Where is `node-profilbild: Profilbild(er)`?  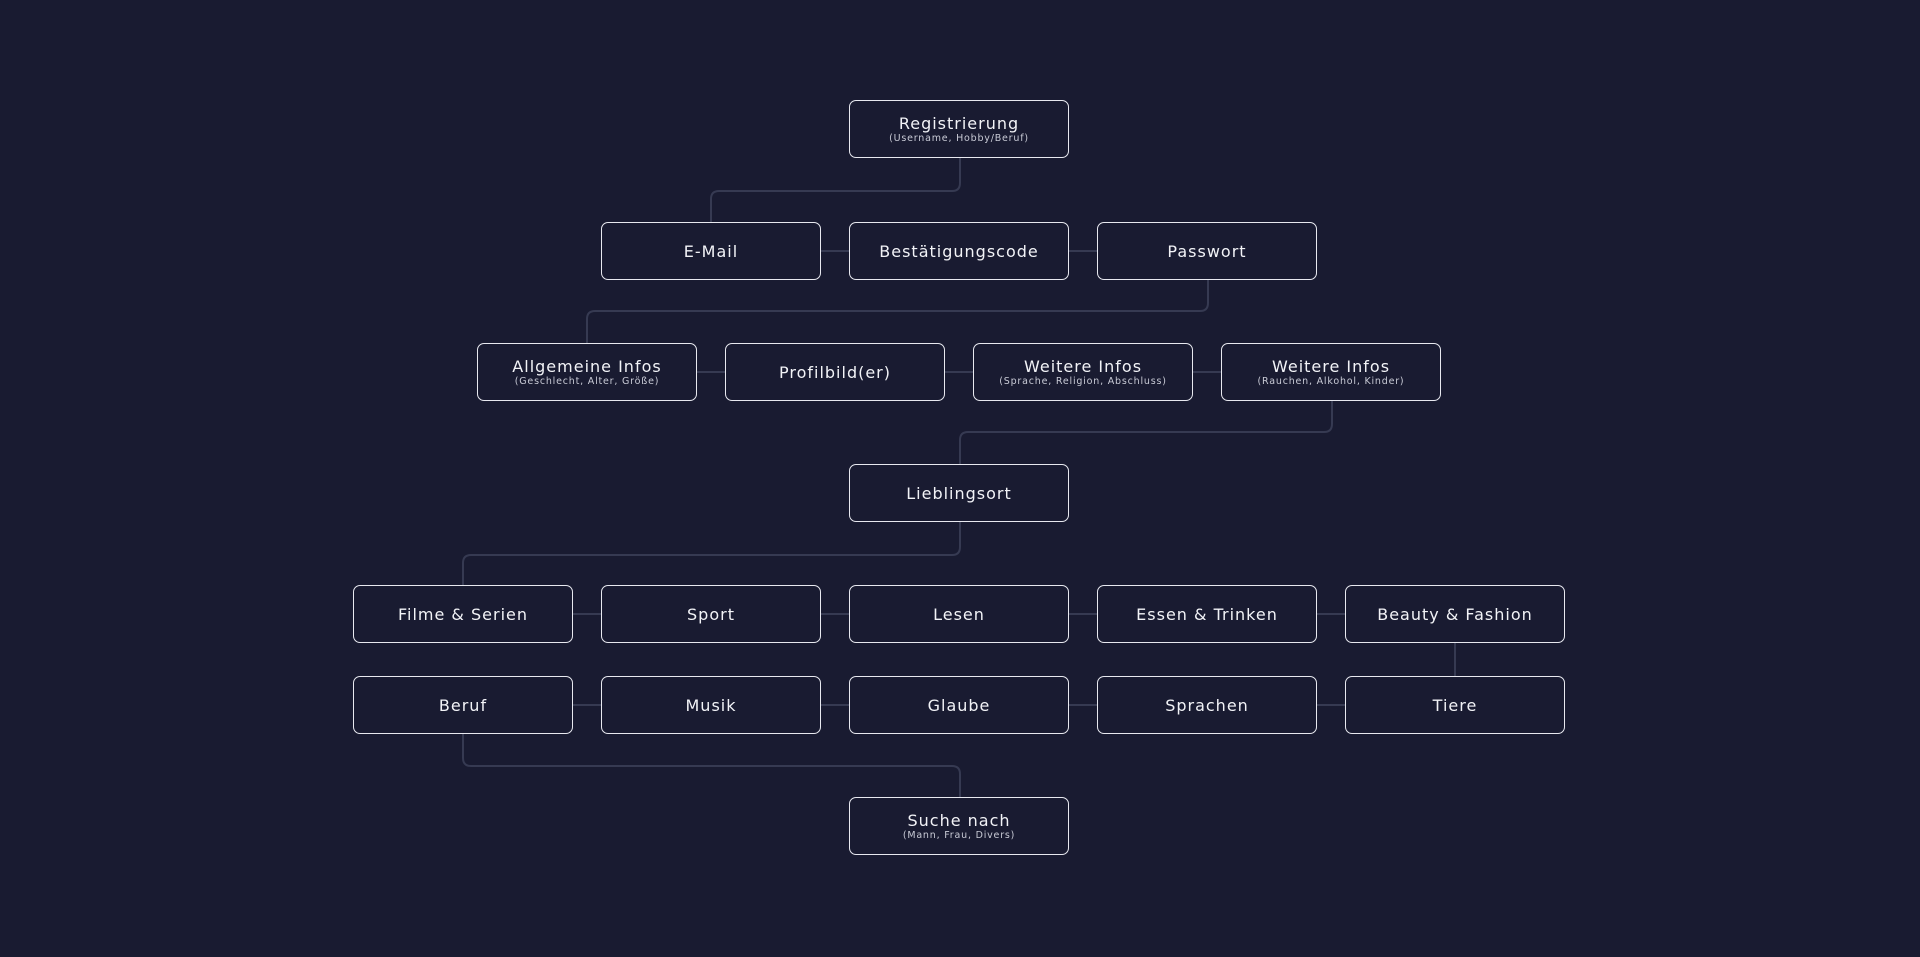
node-profilbild: Profilbild(er) is located at coordinates (835, 372).